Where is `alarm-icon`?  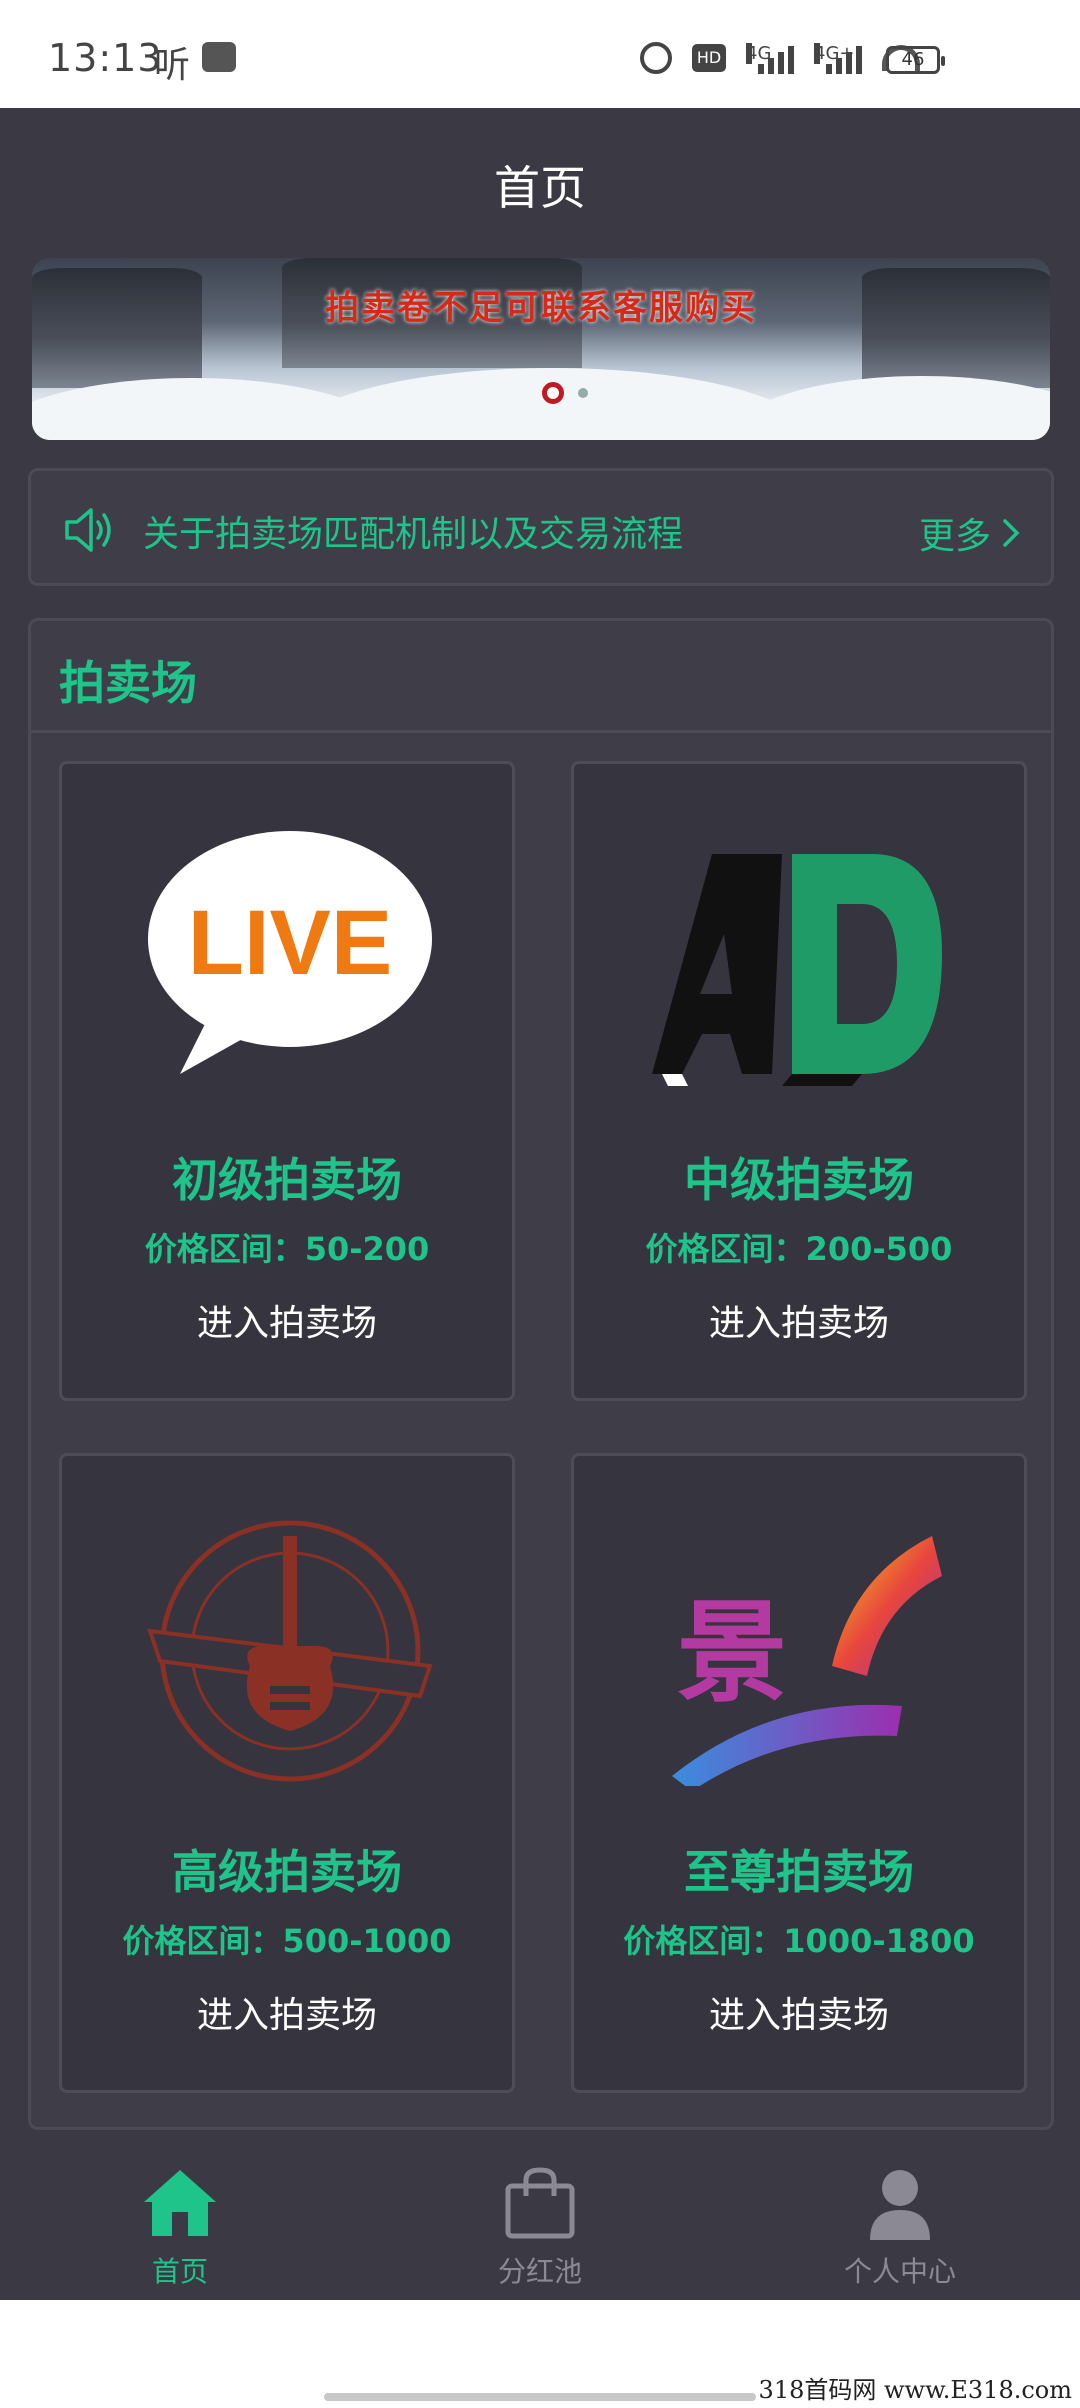 alarm-icon is located at coordinates (656, 58).